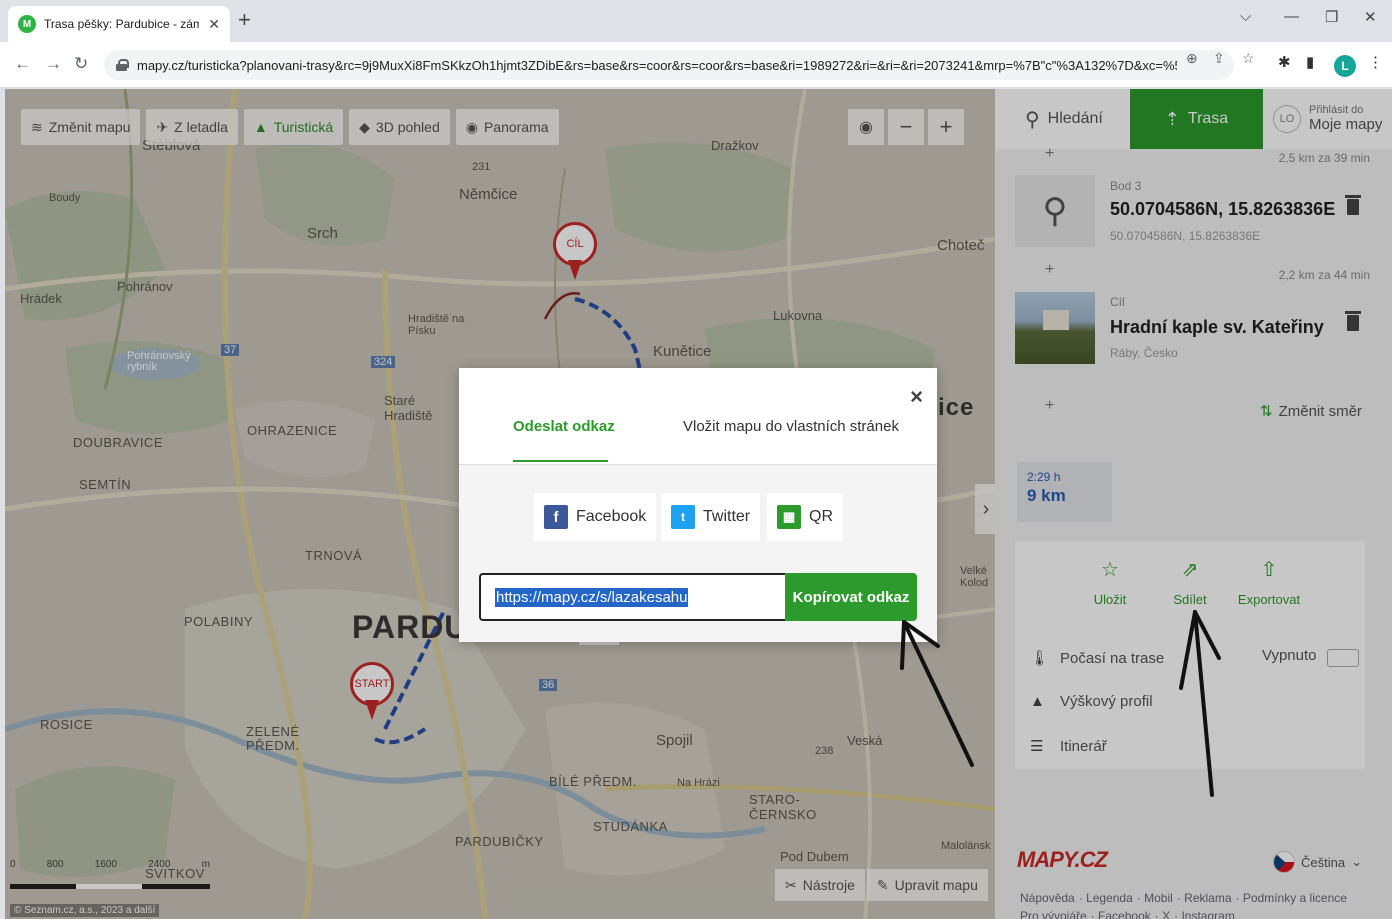  What do you see at coordinates (1091, 701) in the screenshot?
I see `elevation-option: ▲ Výškový profil` at bounding box center [1091, 701].